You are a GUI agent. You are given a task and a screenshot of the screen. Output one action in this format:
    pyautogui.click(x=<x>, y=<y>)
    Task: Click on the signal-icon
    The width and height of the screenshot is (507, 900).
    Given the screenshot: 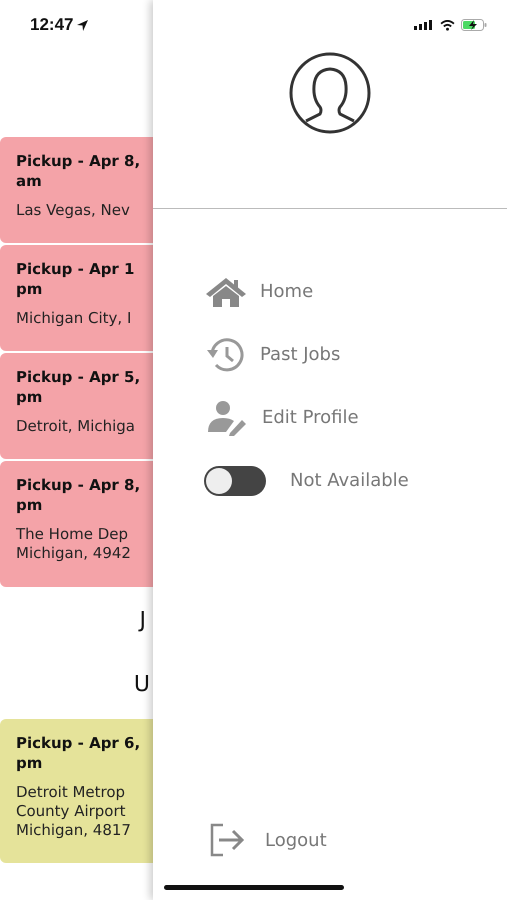 What is the action you would take?
    pyautogui.click(x=424, y=25)
    